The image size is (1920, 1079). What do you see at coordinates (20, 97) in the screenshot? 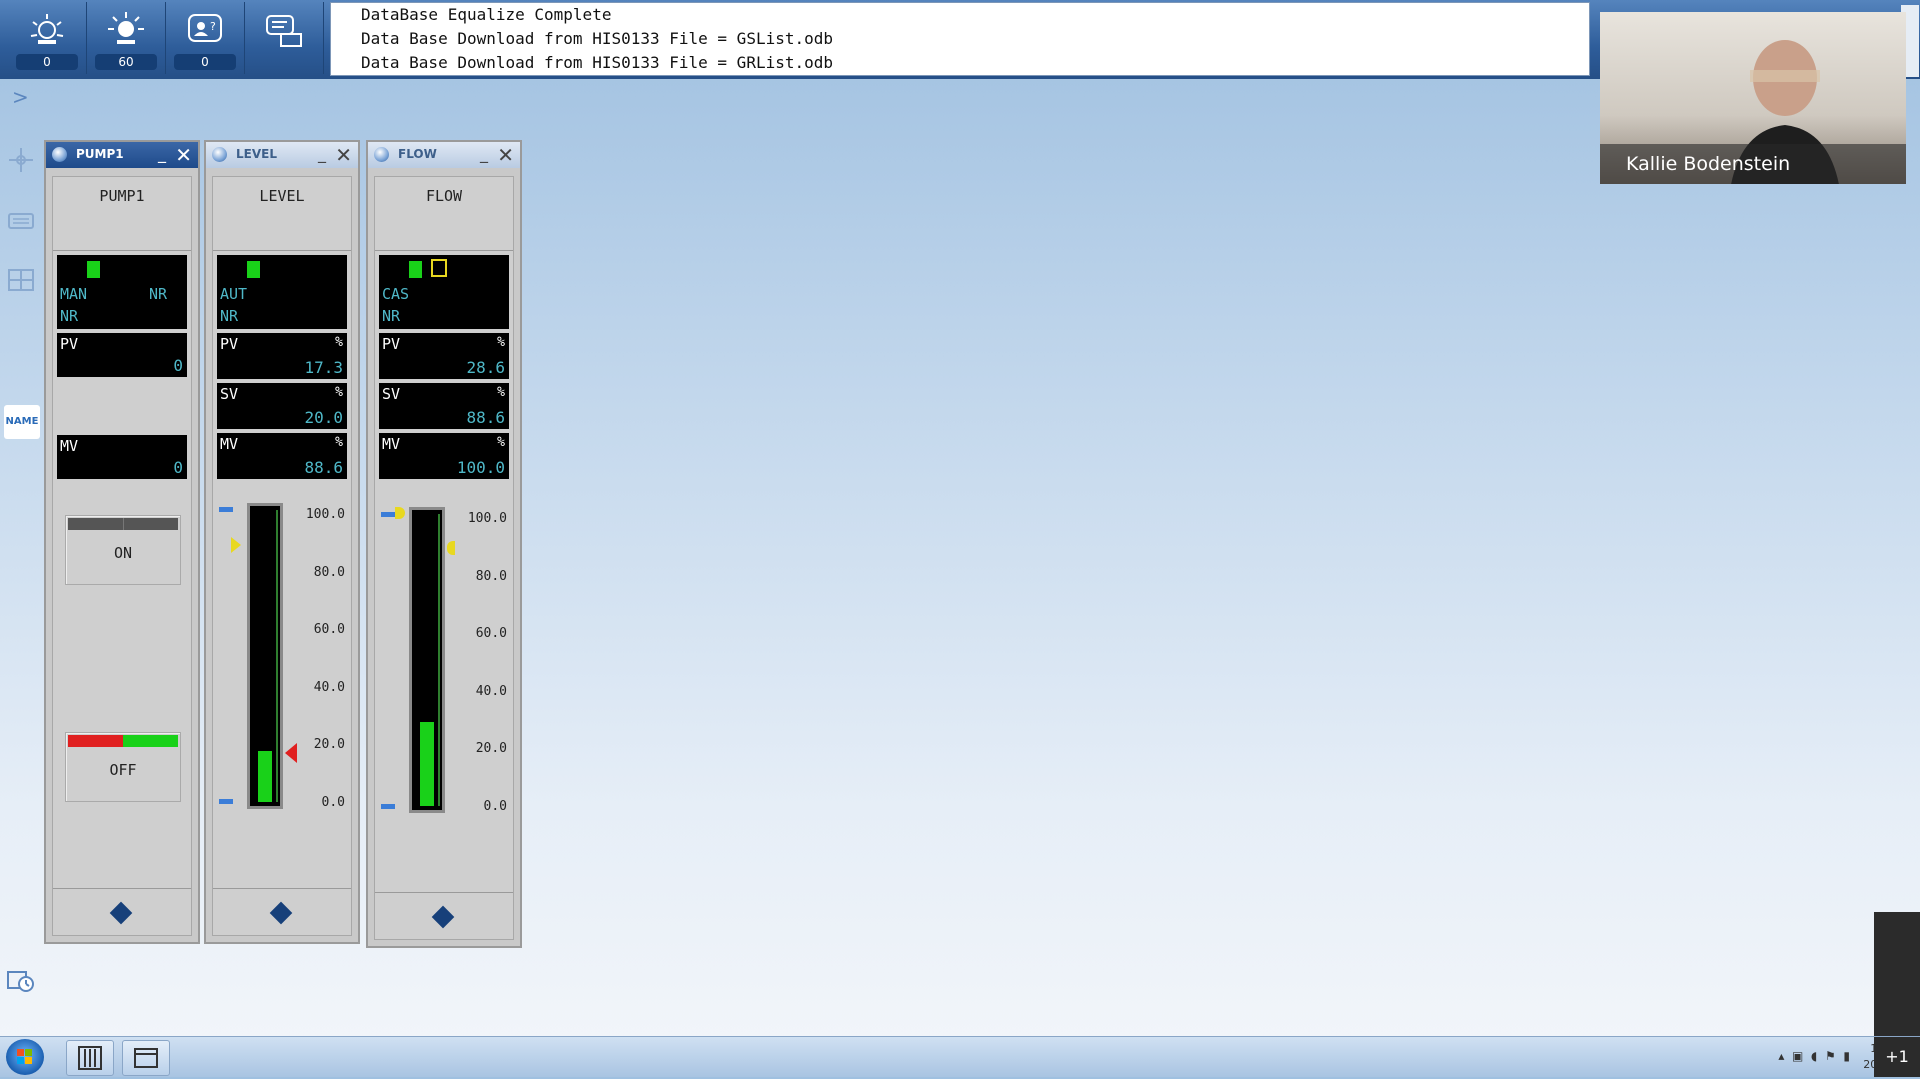
I see `expand-panel-icon: >` at bounding box center [20, 97].